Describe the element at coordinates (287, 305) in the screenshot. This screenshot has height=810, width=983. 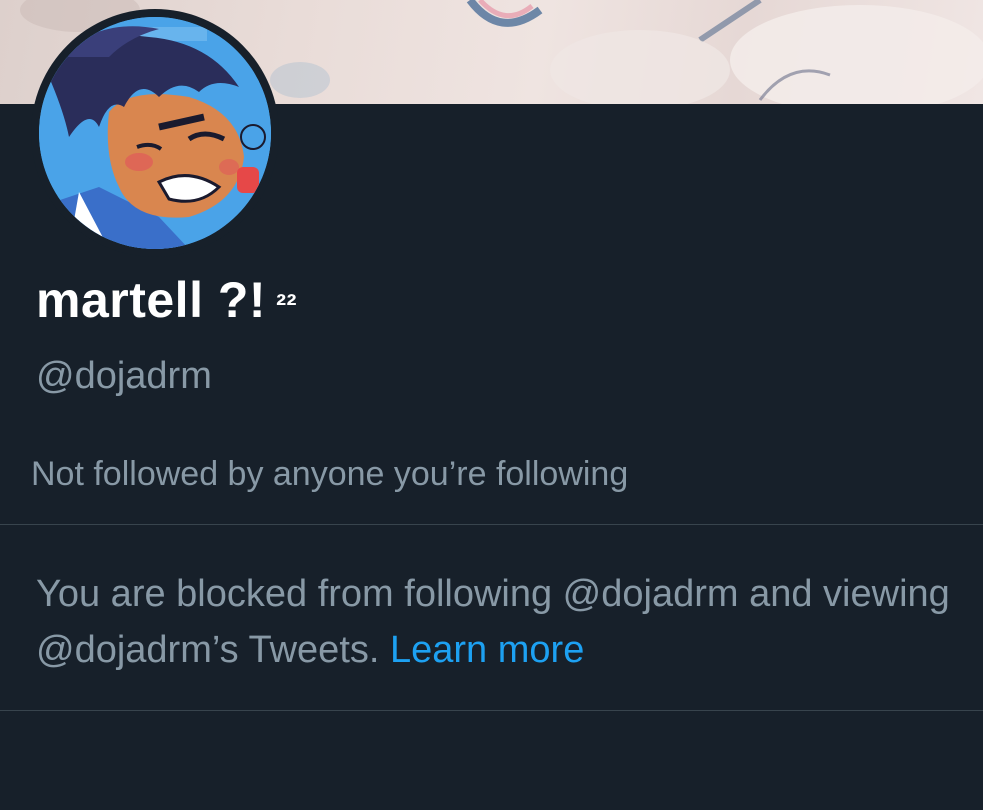
I see `display-name-superscript: ²²` at that location.